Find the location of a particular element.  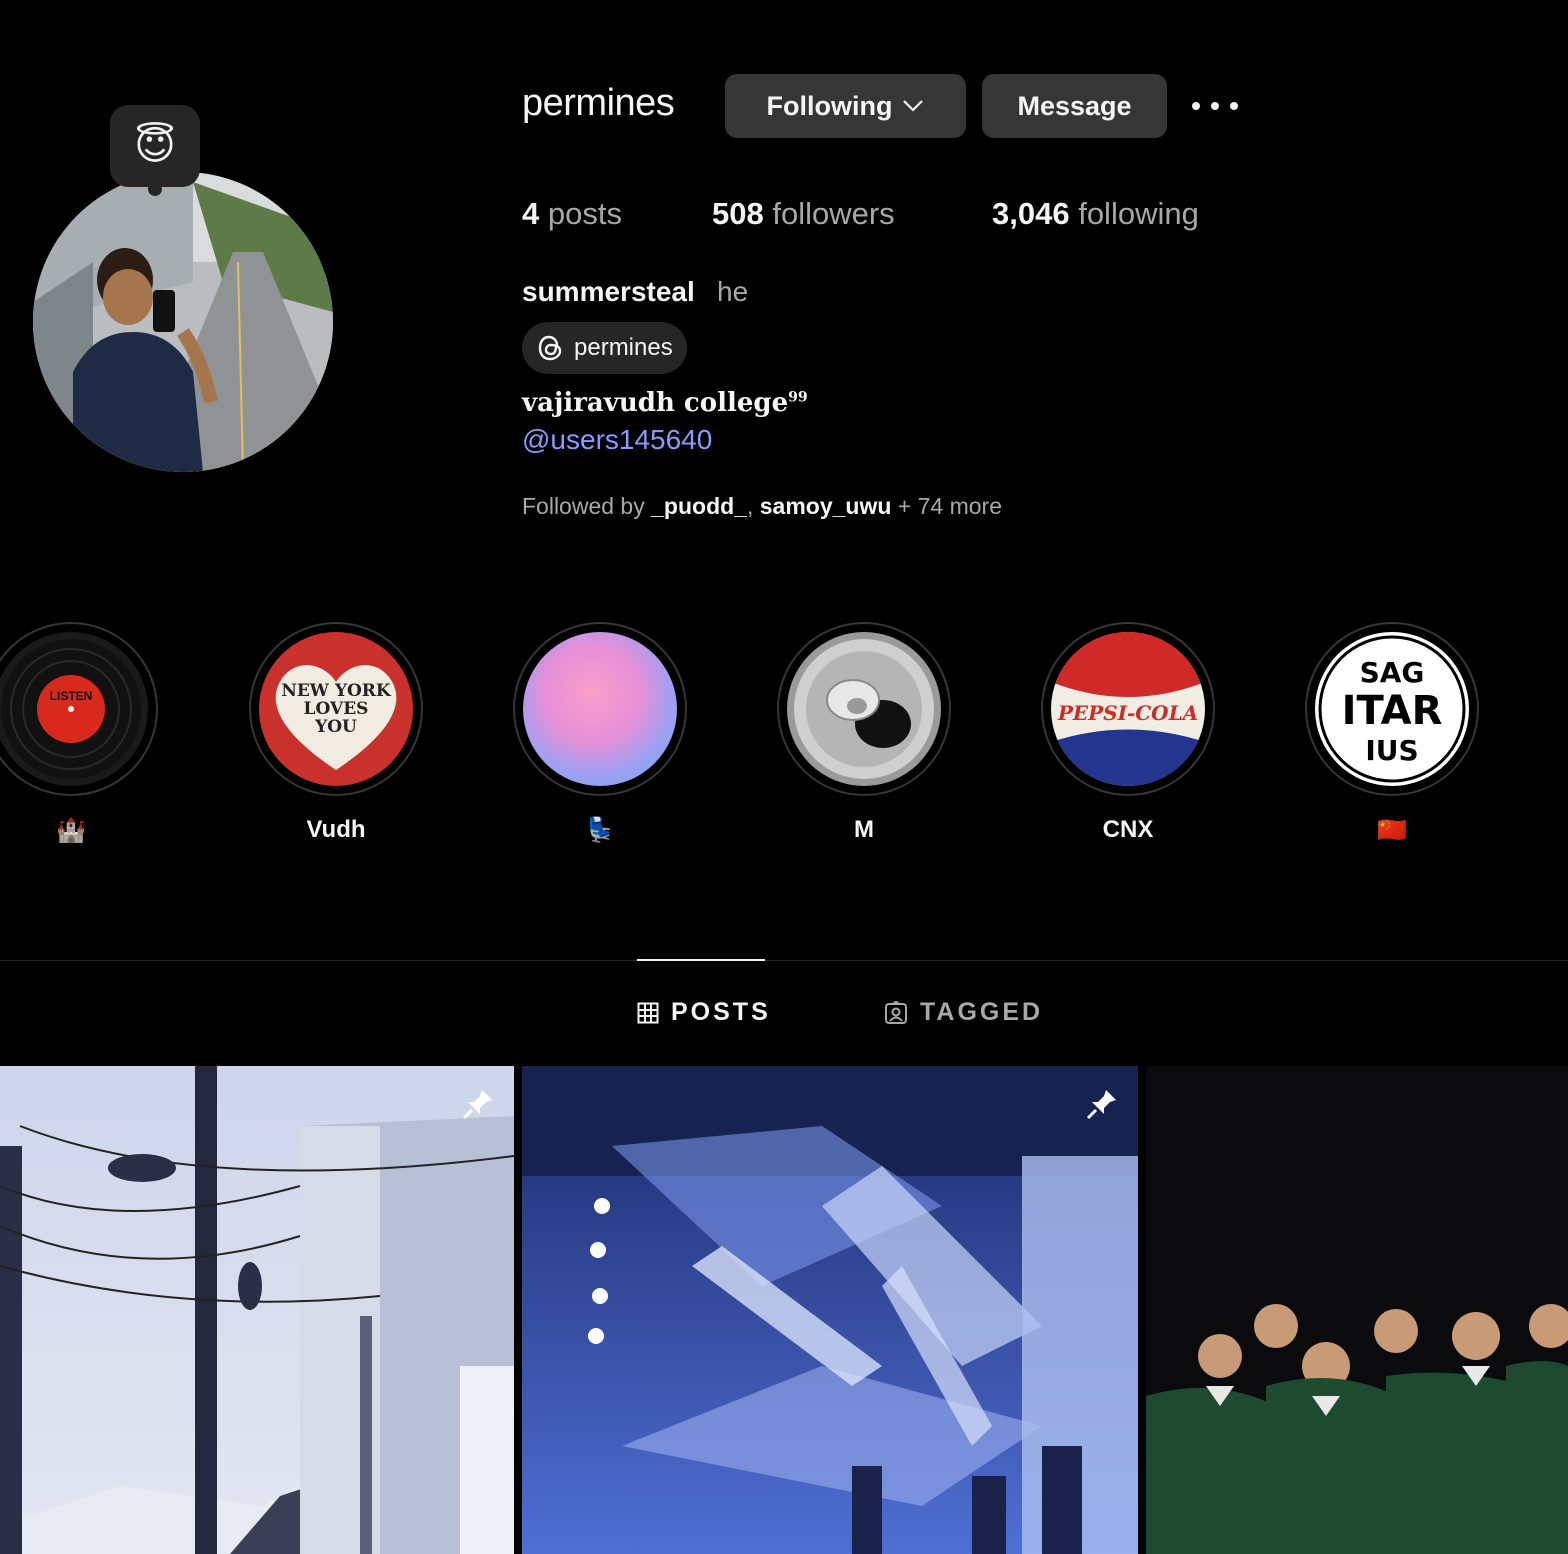

bio-text: vajiravudh college is located at coordinates (655, 403).